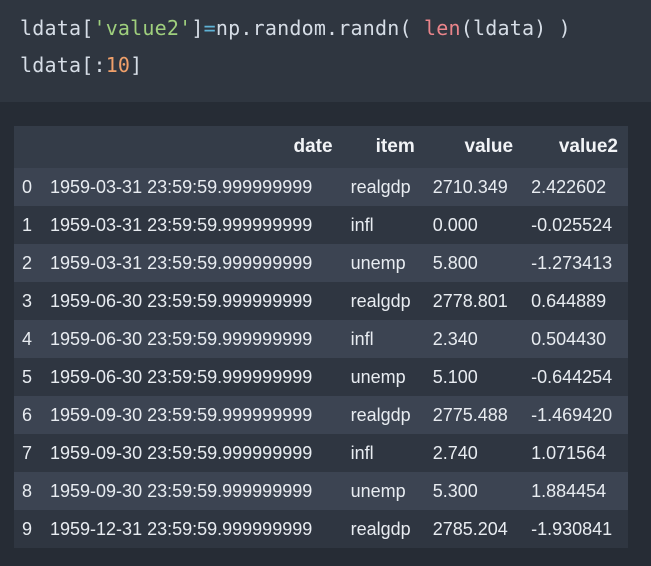 The image size is (651, 566). What do you see at coordinates (470, 414) in the screenshot?
I see `cell-value: 2775.488` at bounding box center [470, 414].